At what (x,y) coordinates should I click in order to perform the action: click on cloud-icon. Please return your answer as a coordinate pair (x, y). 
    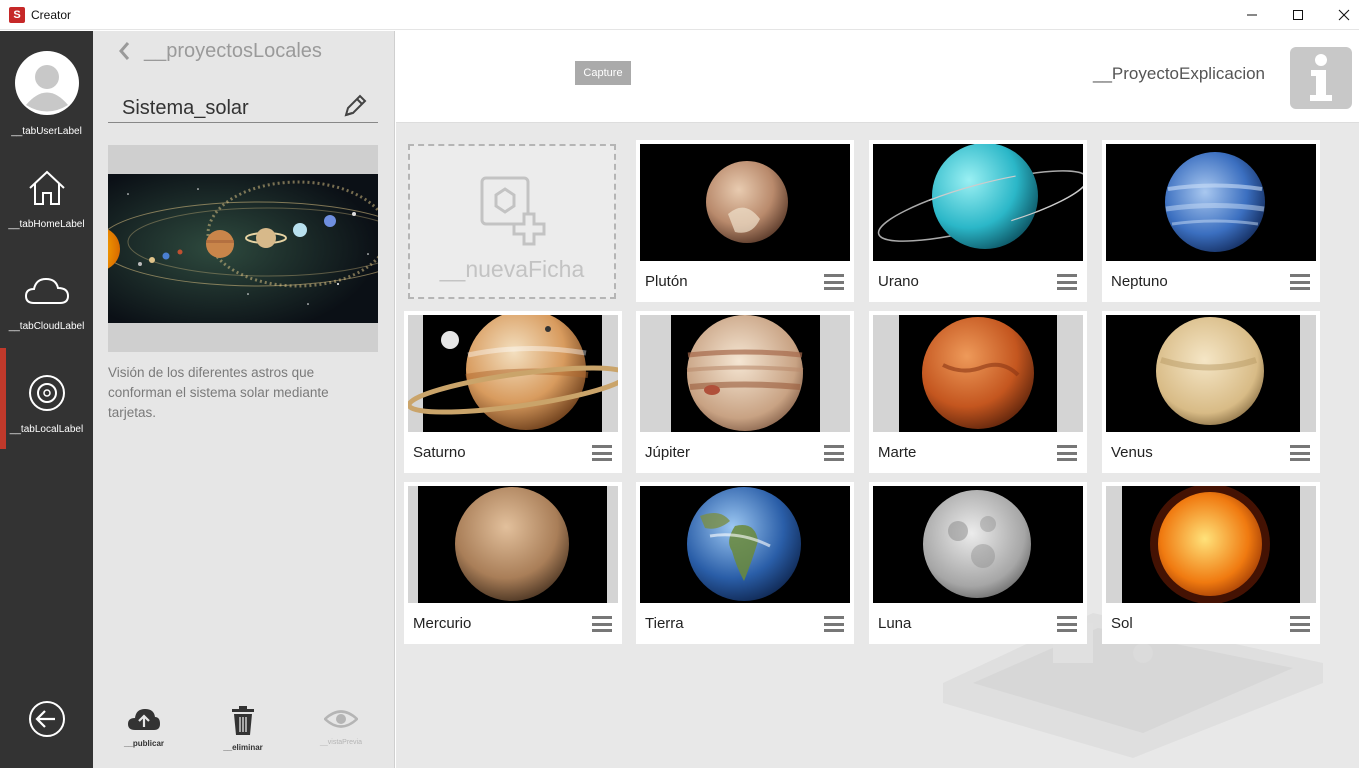
    Looking at the image, I should click on (47, 290).